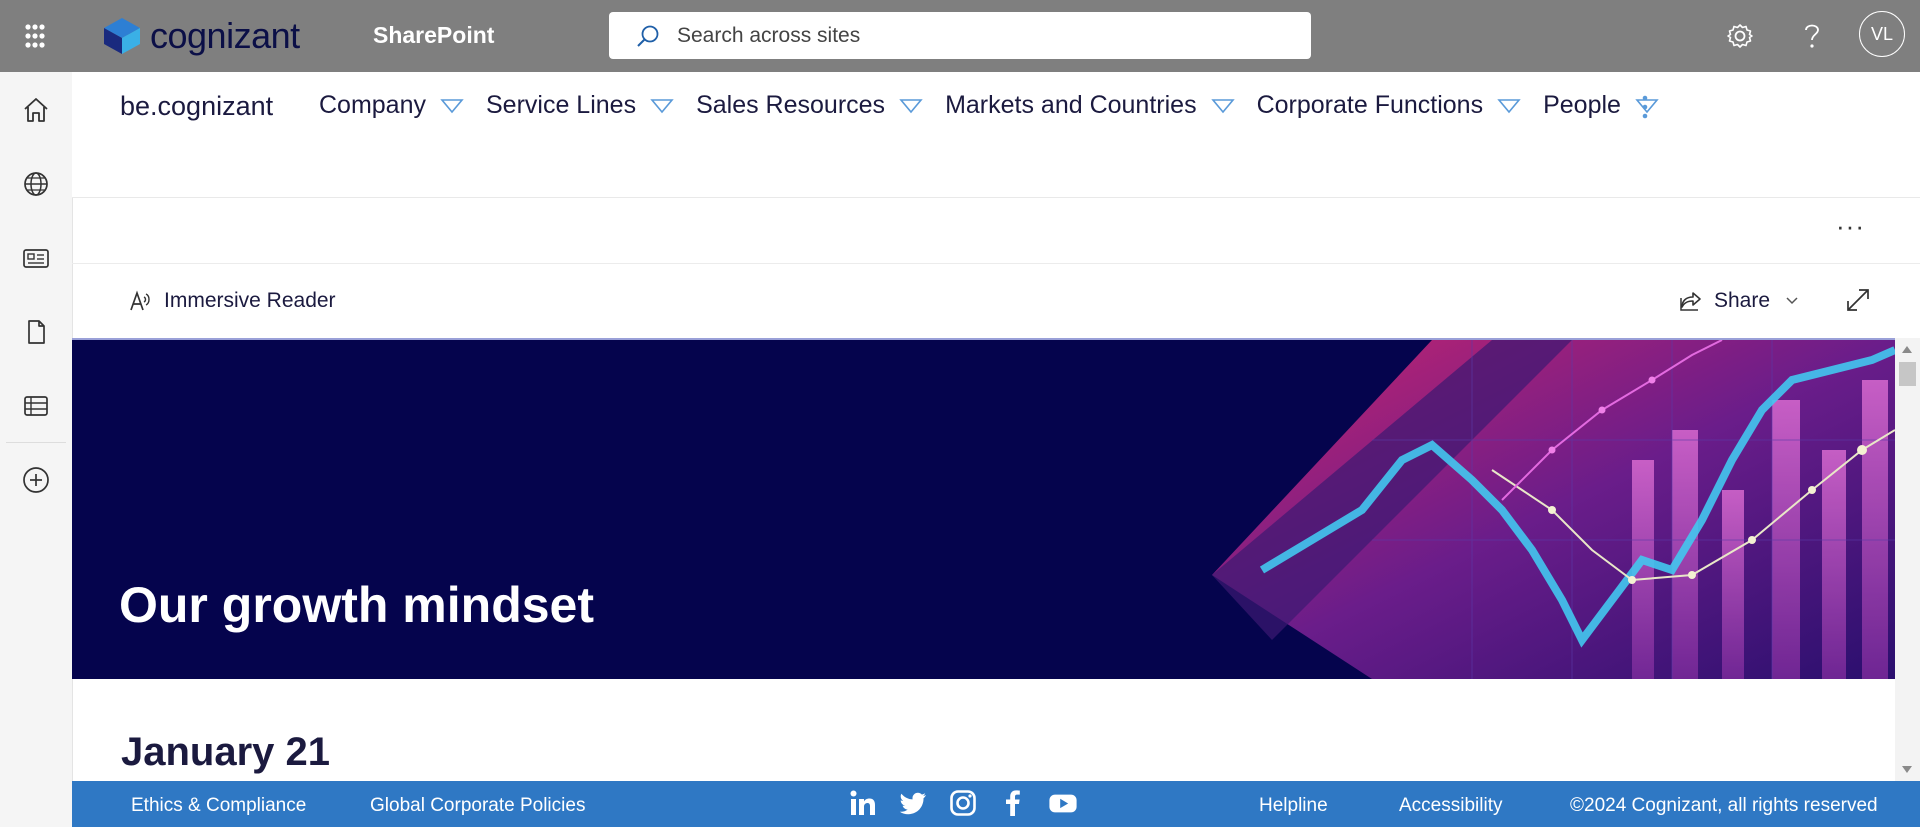 This screenshot has height=827, width=1920. I want to click on list-icon, so click(36, 406).